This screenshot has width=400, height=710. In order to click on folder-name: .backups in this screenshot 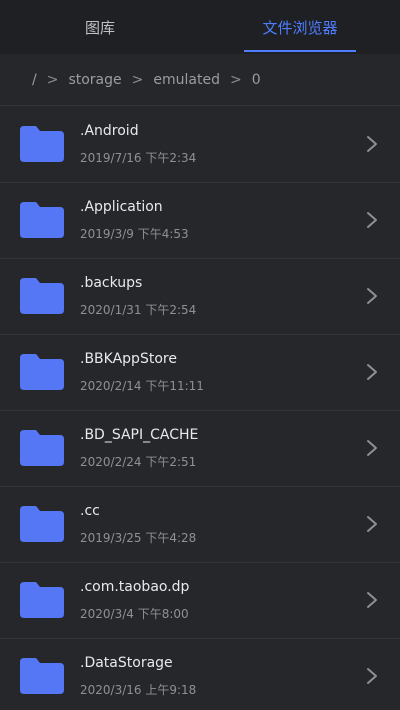, I will do `click(111, 283)`.